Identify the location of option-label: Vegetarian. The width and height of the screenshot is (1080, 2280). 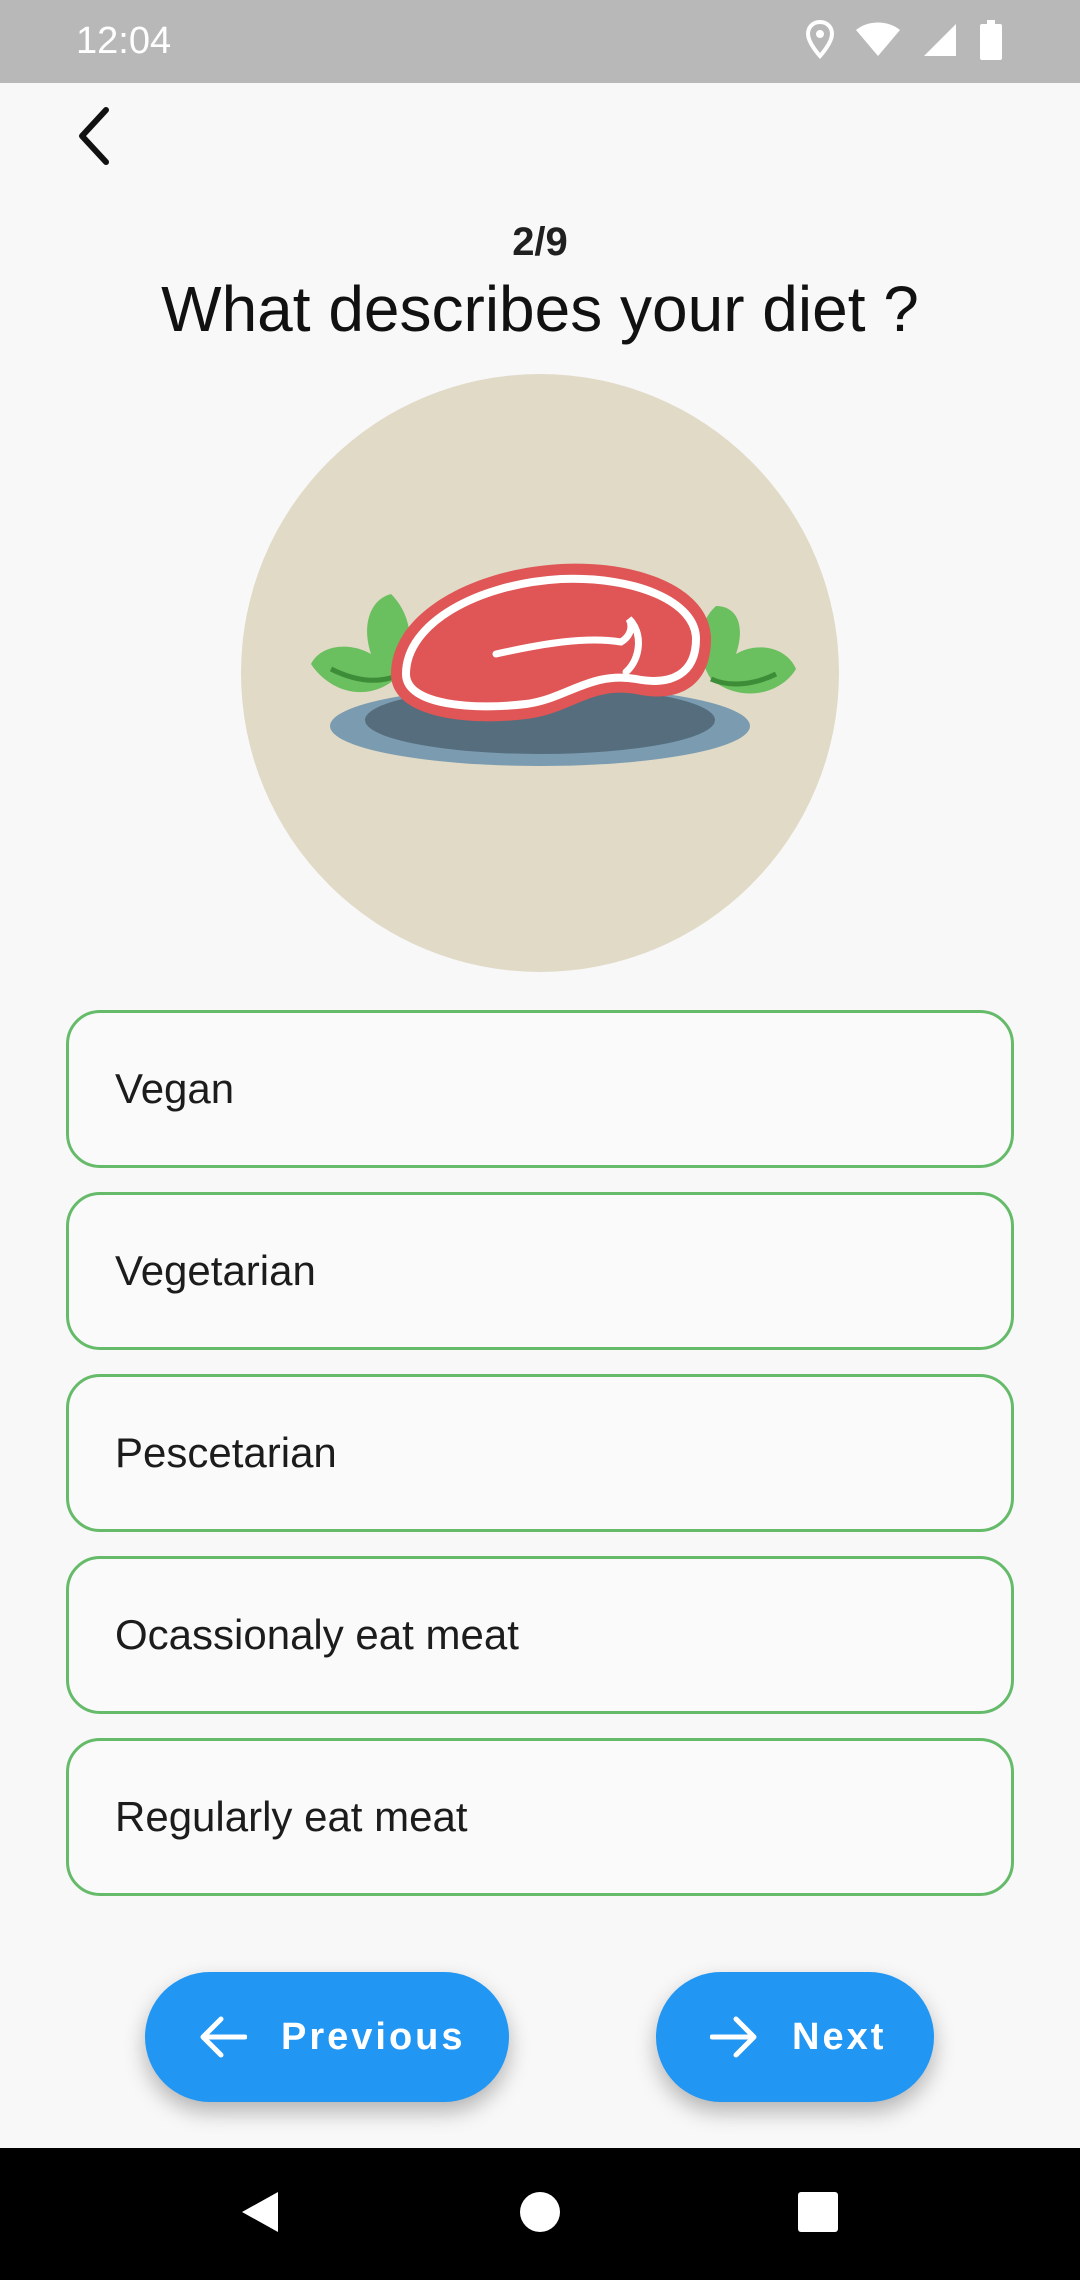
(215, 1270).